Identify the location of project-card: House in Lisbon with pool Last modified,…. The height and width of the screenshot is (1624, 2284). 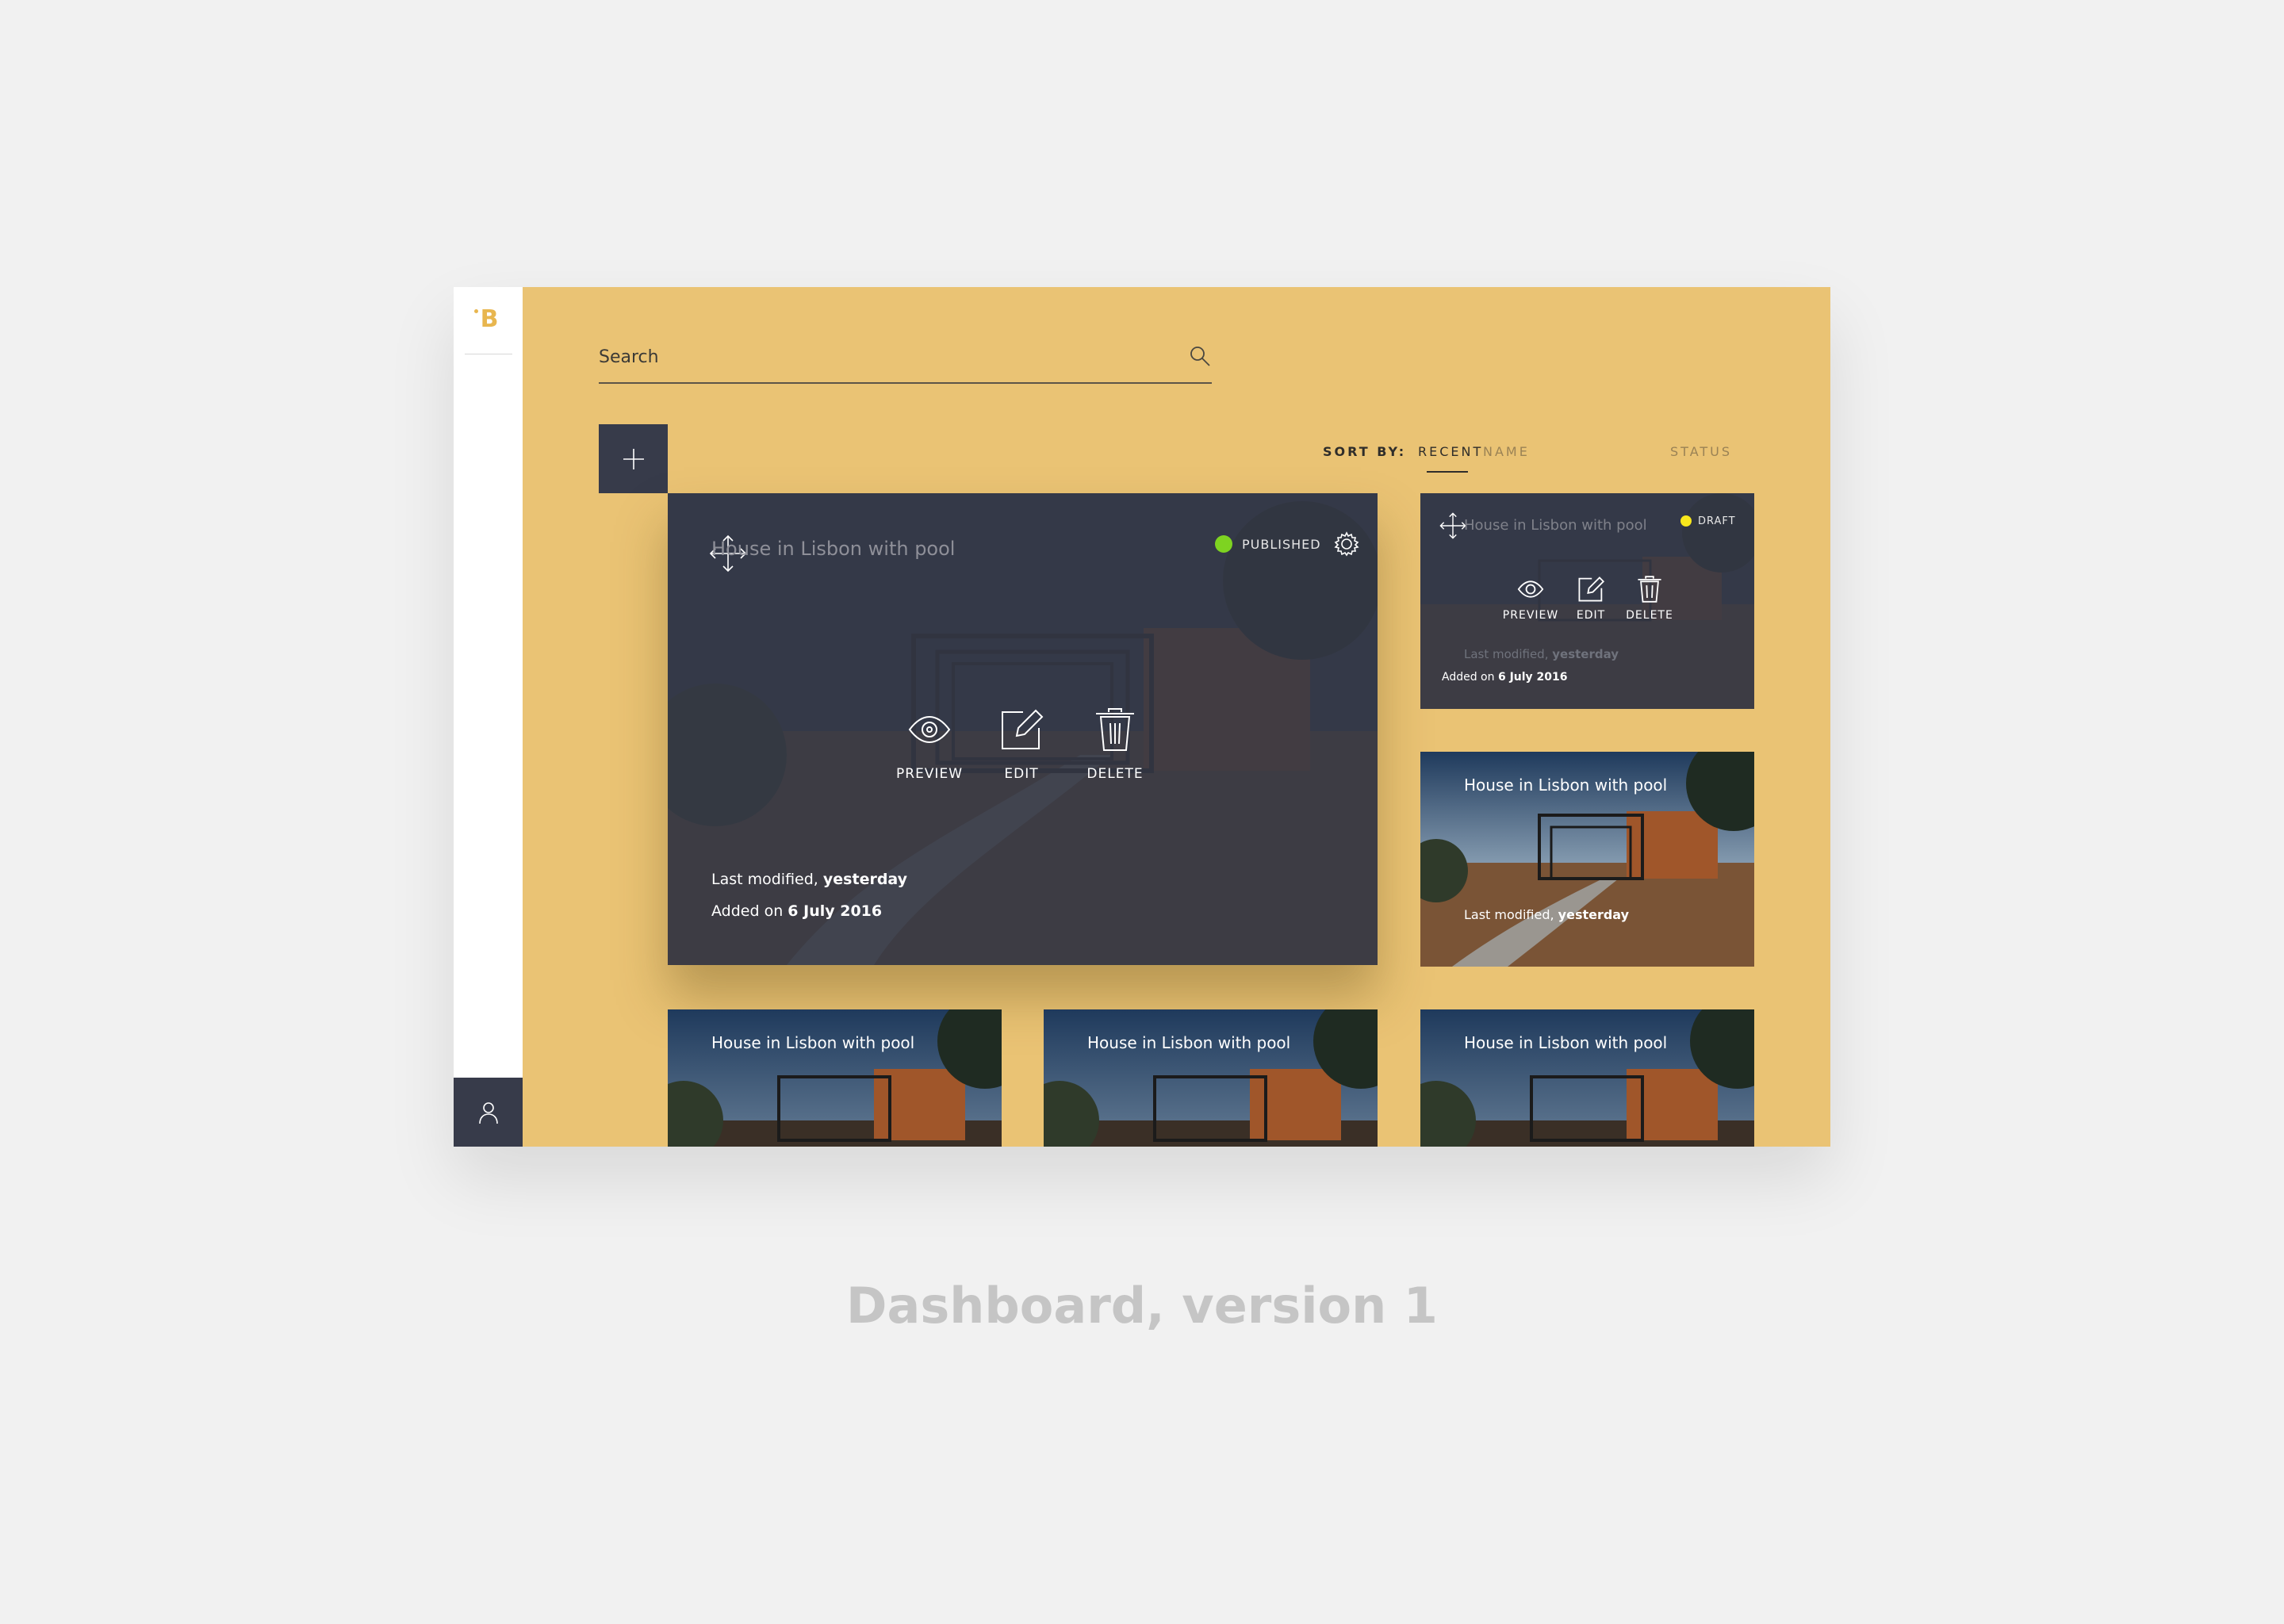
(1587, 859).